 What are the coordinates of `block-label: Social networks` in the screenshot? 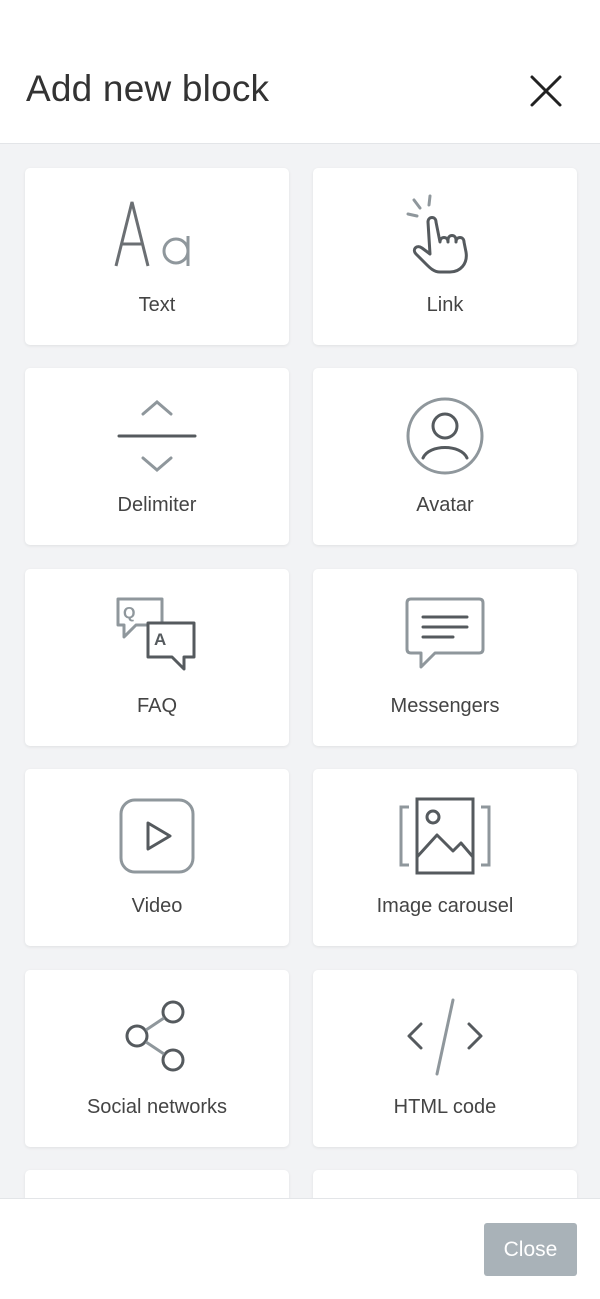 It's located at (157, 1107).